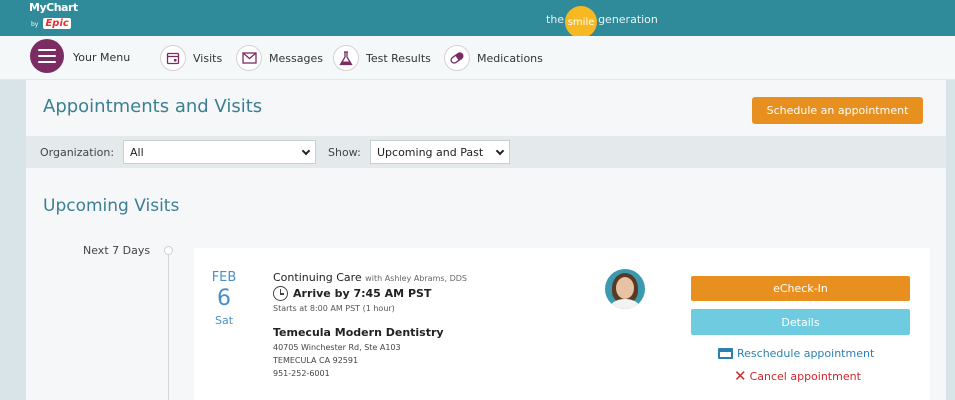 This screenshot has height=400, width=955. Describe the element at coordinates (725, 353) in the screenshot. I see `reschedule-icon` at that location.